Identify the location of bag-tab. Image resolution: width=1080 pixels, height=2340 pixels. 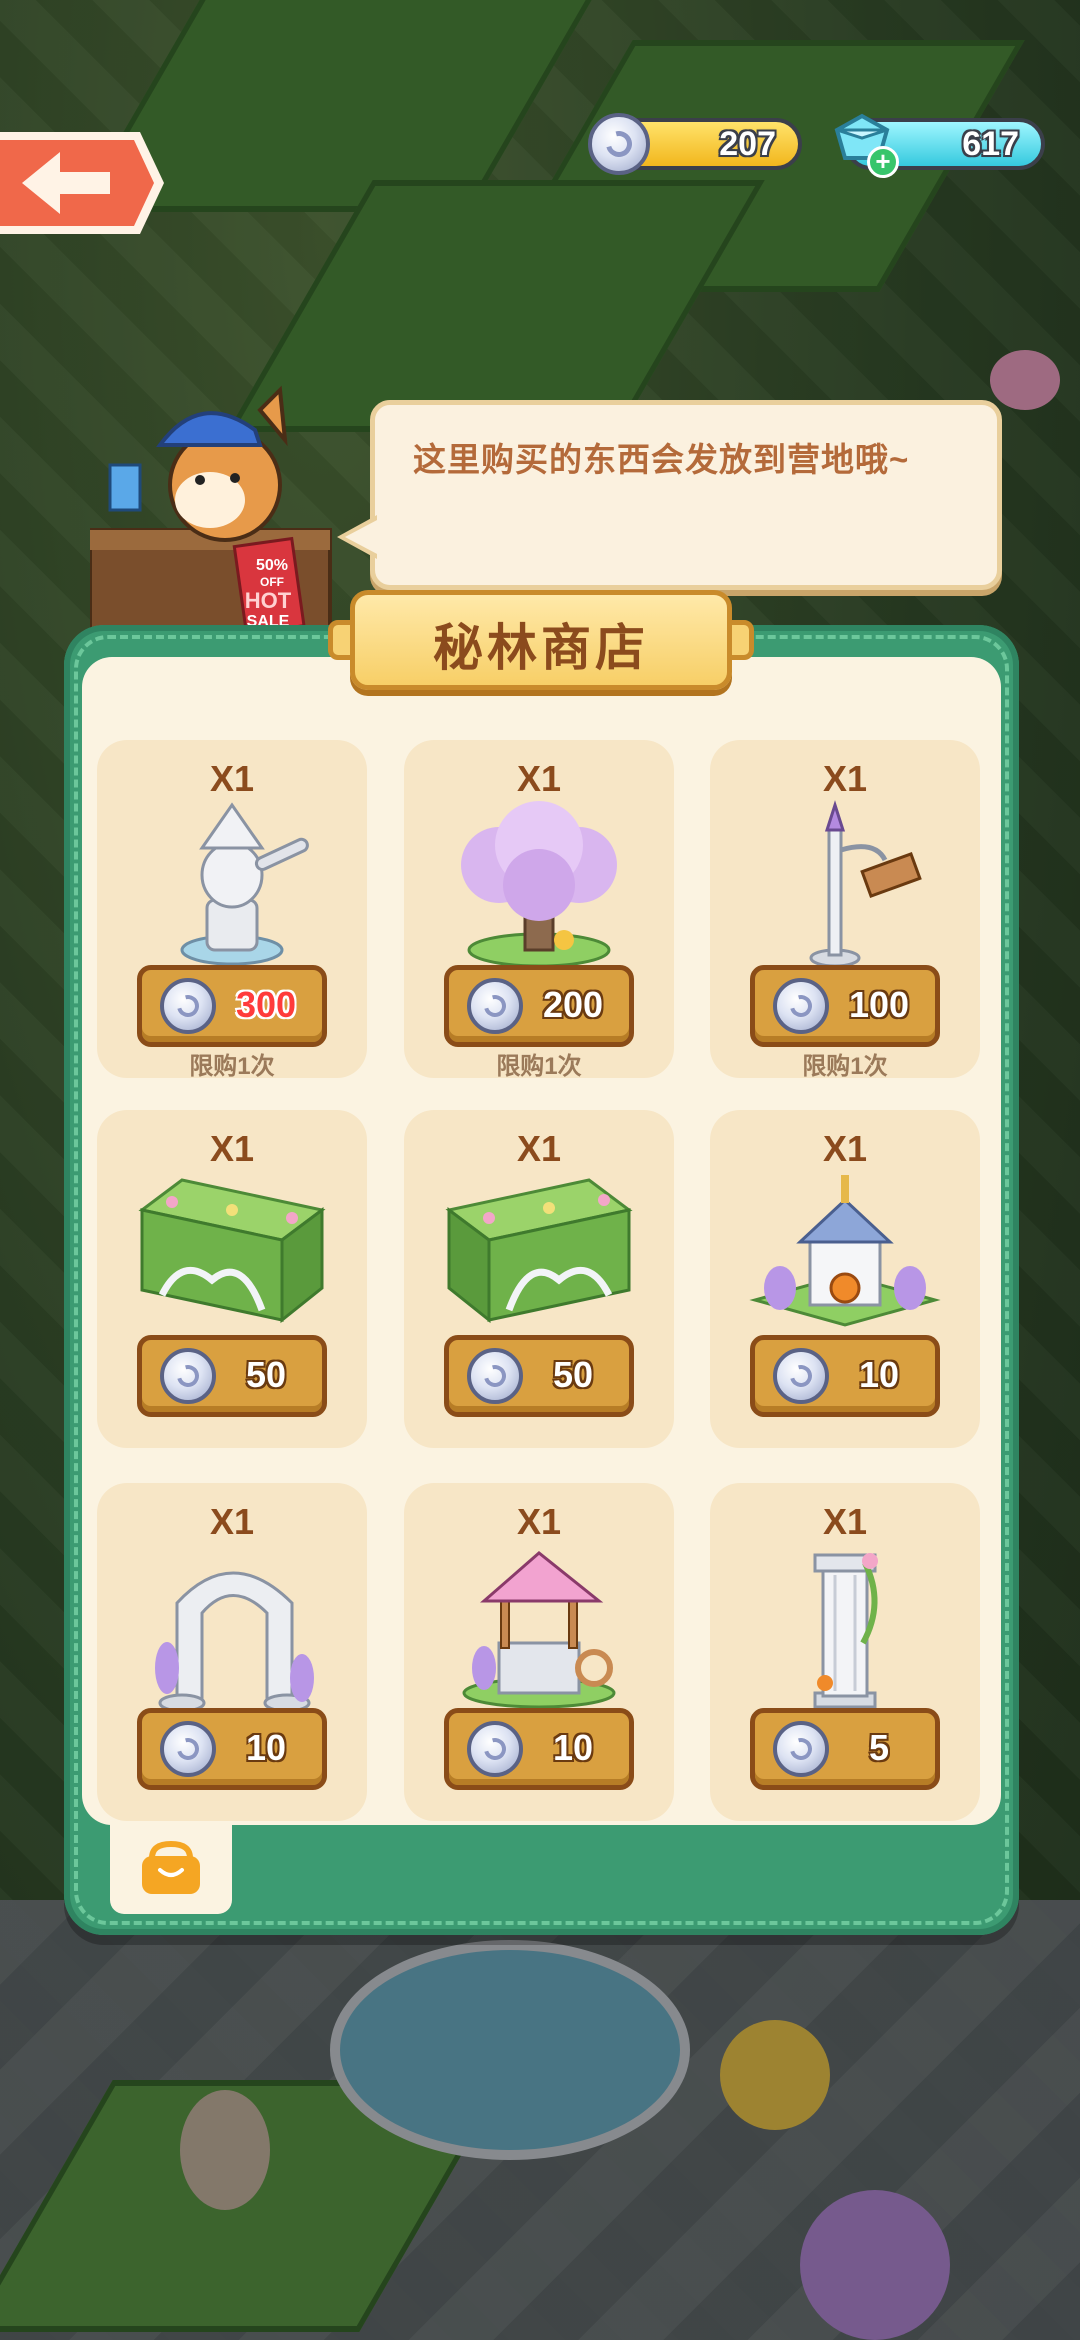
(171, 1868).